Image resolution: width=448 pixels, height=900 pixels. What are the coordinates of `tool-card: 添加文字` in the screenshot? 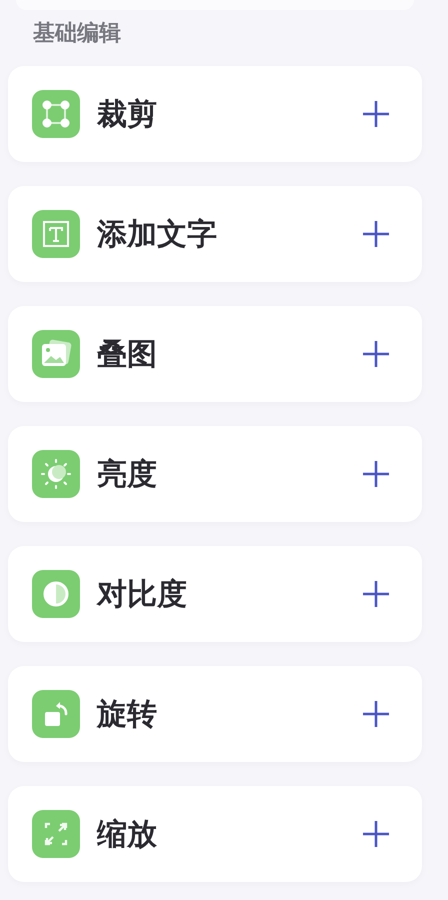 It's located at (215, 234).